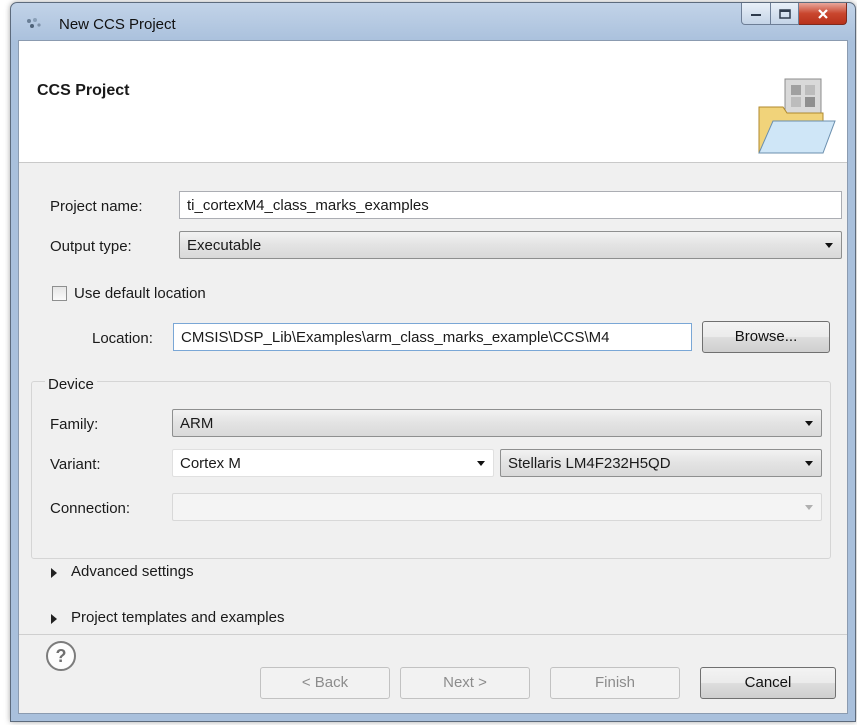 The height and width of the screenshot is (725, 857). I want to click on close-icon, so click(822, 13).